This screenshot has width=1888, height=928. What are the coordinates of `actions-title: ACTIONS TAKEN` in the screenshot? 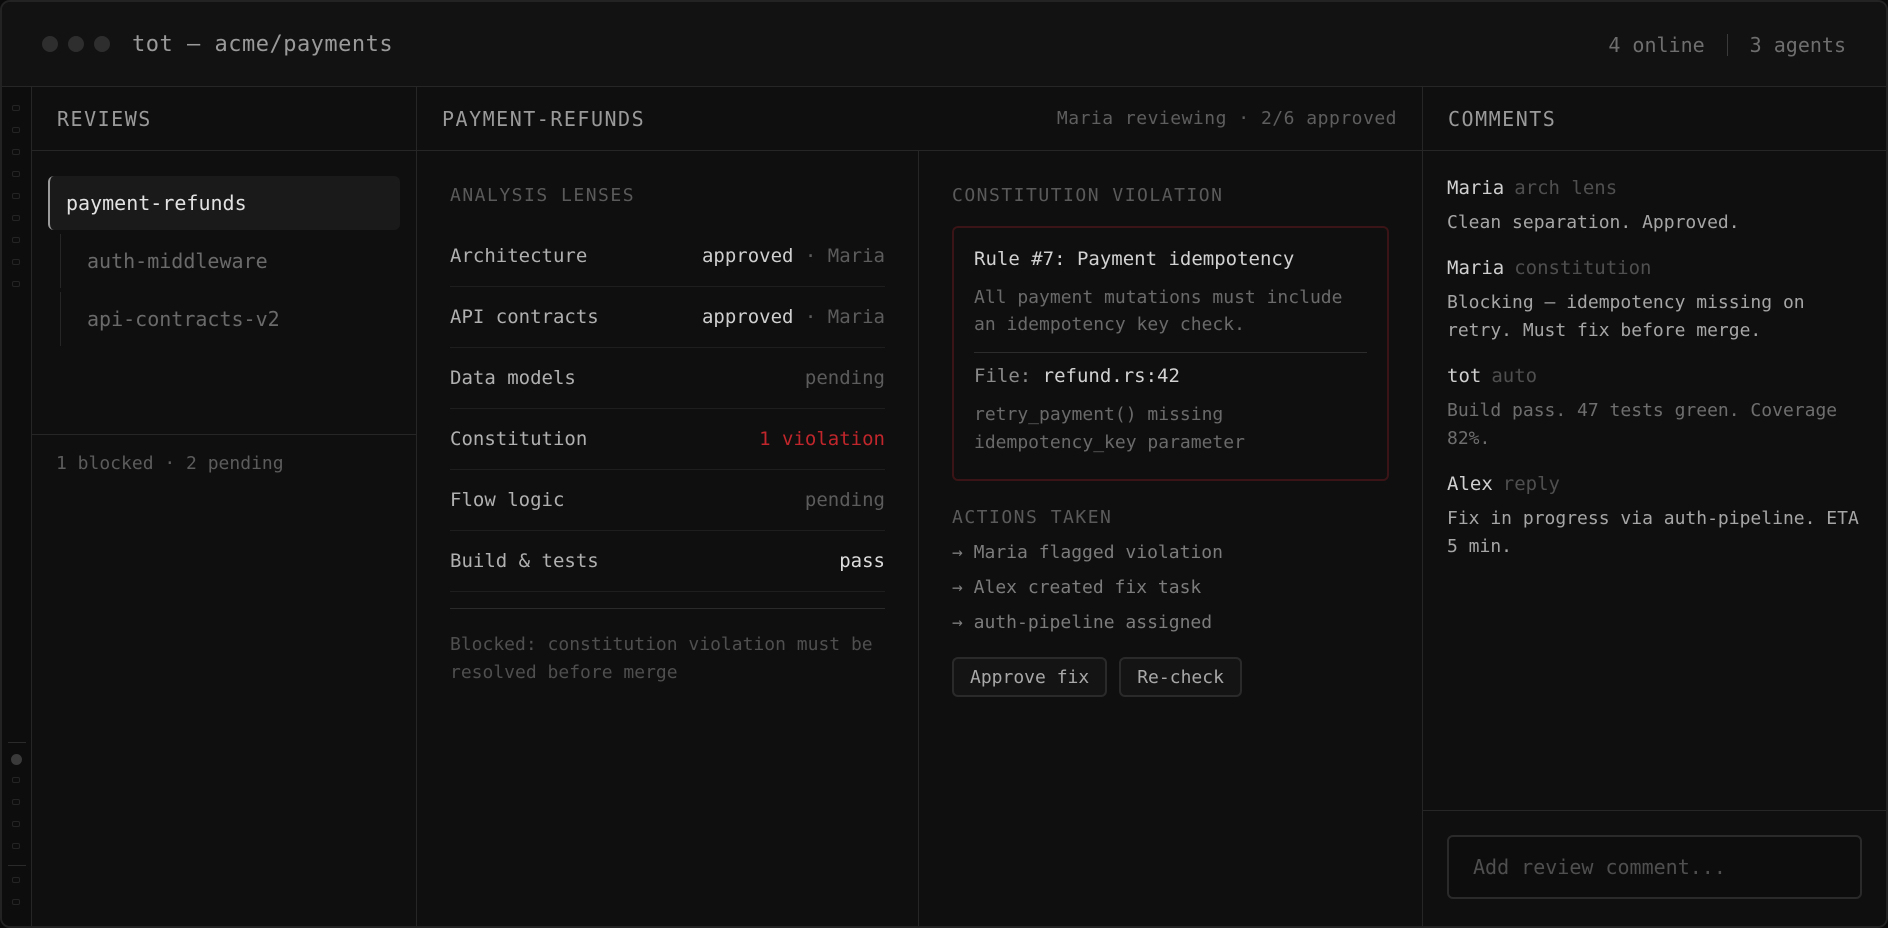 It's located at (1032, 517).